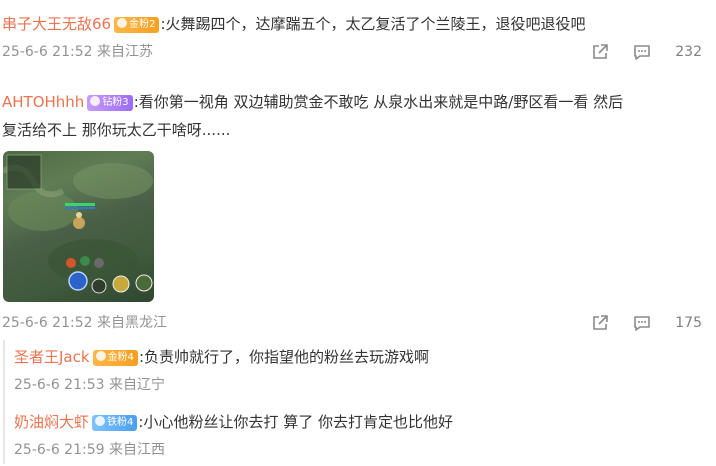 This screenshot has width=716, height=466. I want to click on comment-meta: 25-6-6 21:52 来自江苏, so click(77, 52).